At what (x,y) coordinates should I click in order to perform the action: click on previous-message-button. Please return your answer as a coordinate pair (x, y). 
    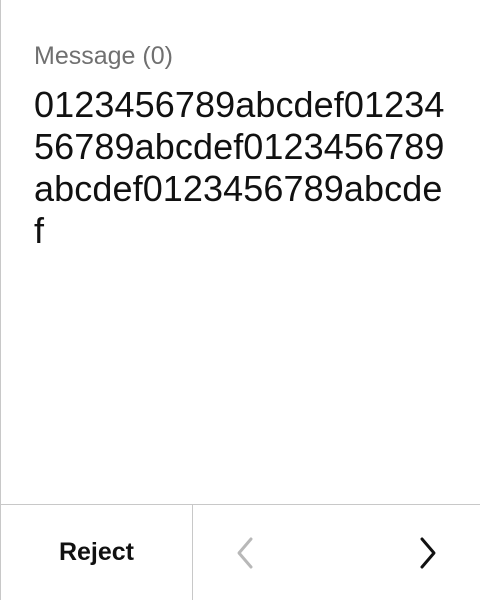
    Looking at the image, I should click on (245, 553).